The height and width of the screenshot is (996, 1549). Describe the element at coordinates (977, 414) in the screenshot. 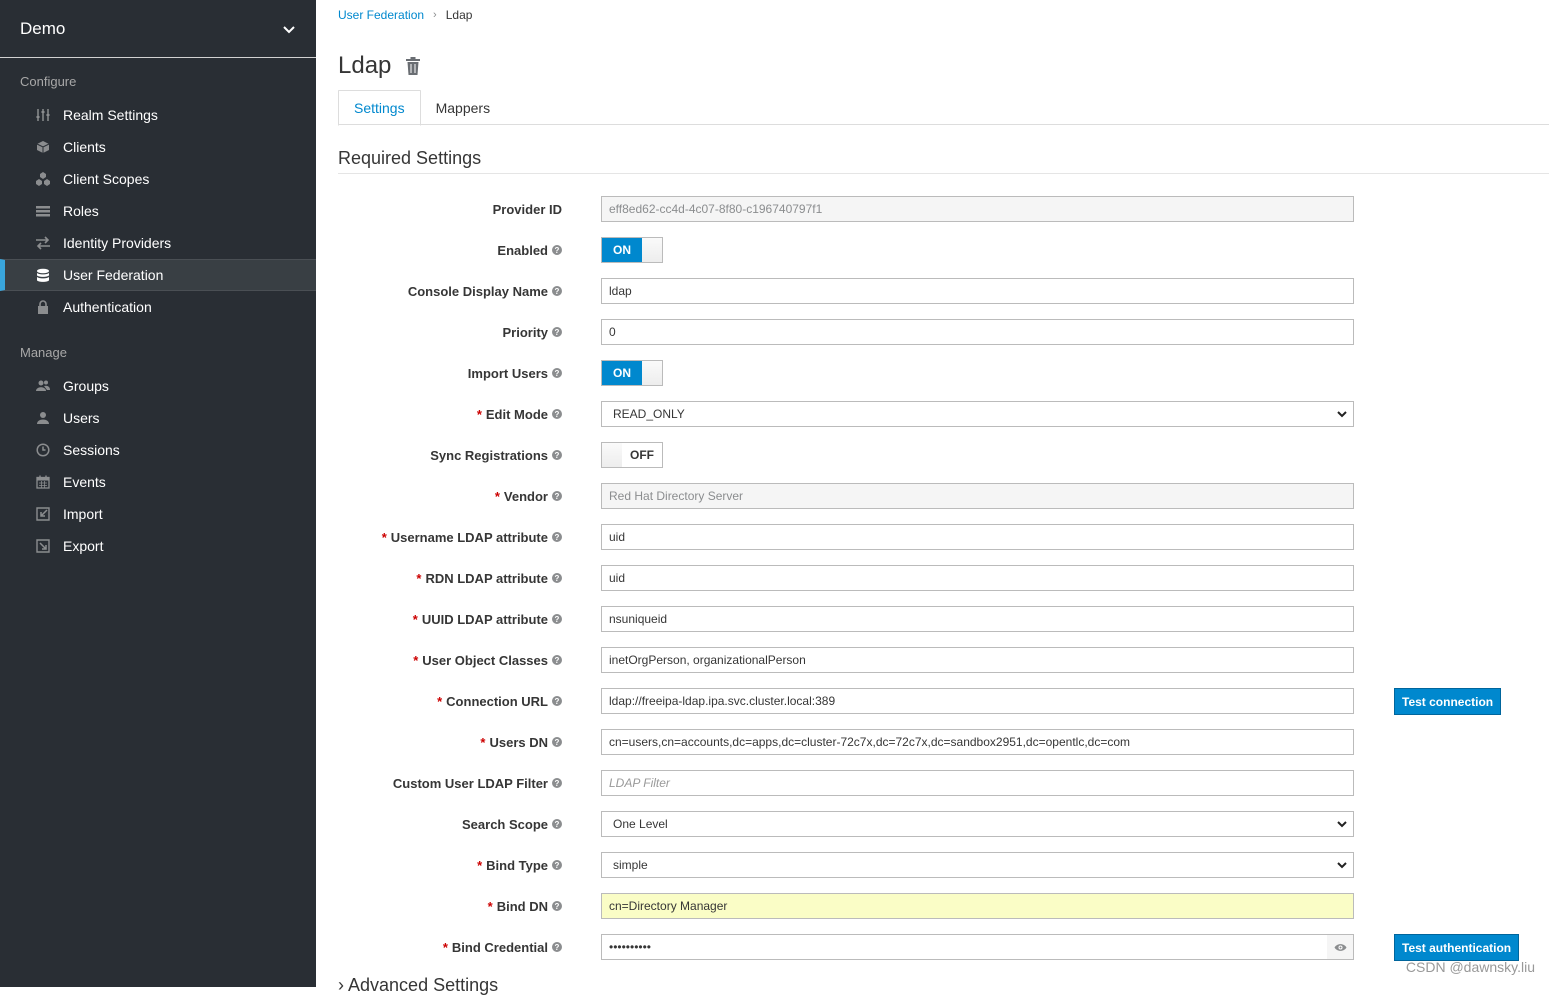

I see `edit-mode-select: READ_ONLY` at that location.